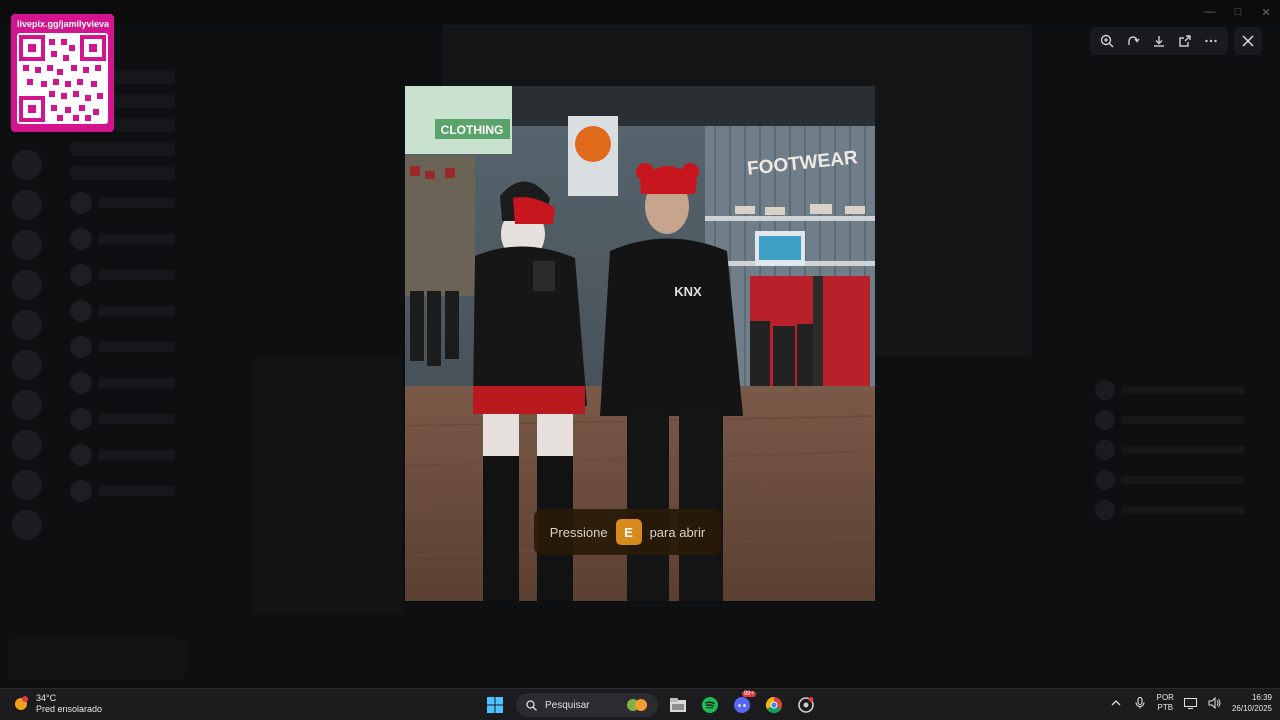  What do you see at coordinates (1185, 41) in the screenshot?
I see `open-external-icon` at bounding box center [1185, 41].